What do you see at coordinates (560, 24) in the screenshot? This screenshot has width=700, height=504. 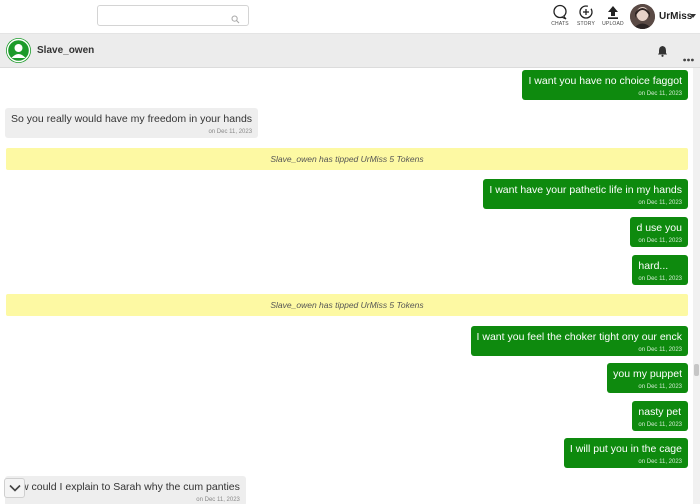 I see `chats-label: CHATS` at bounding box center [560, 24].